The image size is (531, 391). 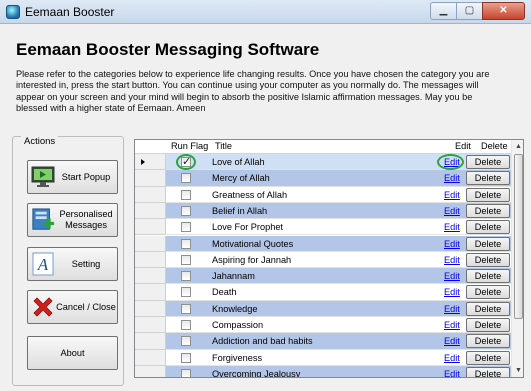 What do you see at coordinates (72, 177) in the screenshot?
I see `start-popup-button: Start Popup` at bounding box center [72, 177].